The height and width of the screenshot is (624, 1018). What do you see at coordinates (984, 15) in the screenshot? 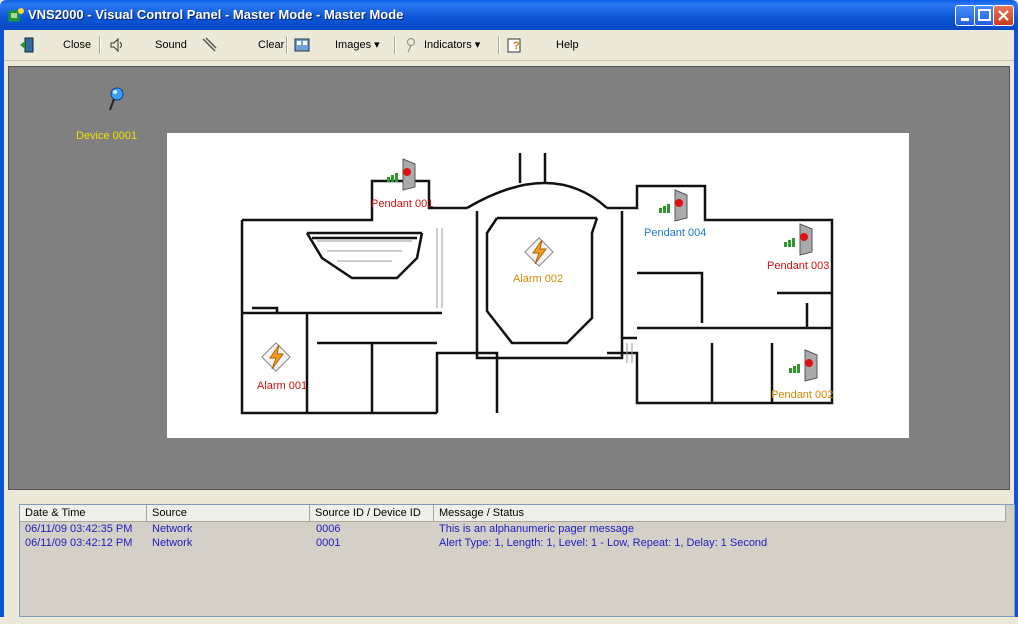
I see `maximize-button` at bounding box center [984, 15].